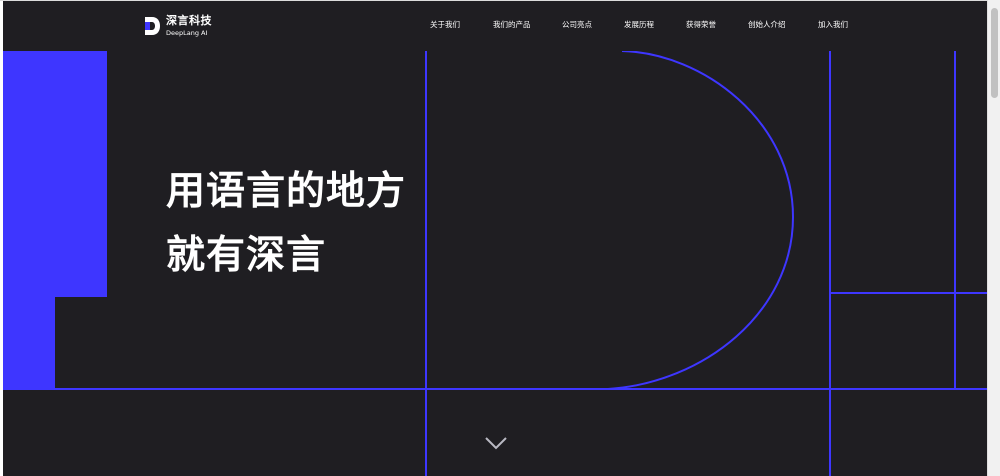 The height and width of the screenshot is (476, 1000). What do you see at coordinates (1, 238) in the screenshot?
I see `window-edge` at bounding box center [1, 238].